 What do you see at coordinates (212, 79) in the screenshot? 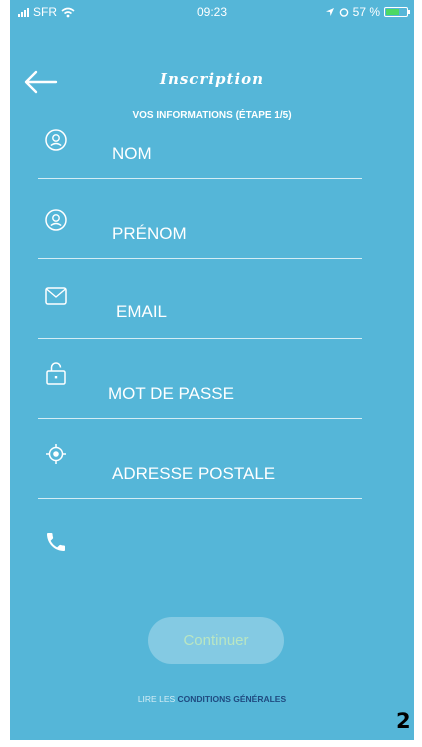
I see `page-title: Inscription` at bounding box center [212, 79].